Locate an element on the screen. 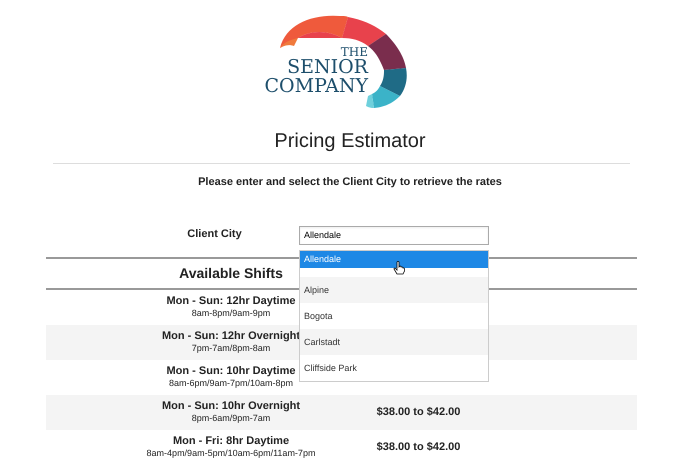 This screenshot has height=475, width=700. shift-hours: 8am-8pm/9am-9pm is located at coordinates (231, 314).